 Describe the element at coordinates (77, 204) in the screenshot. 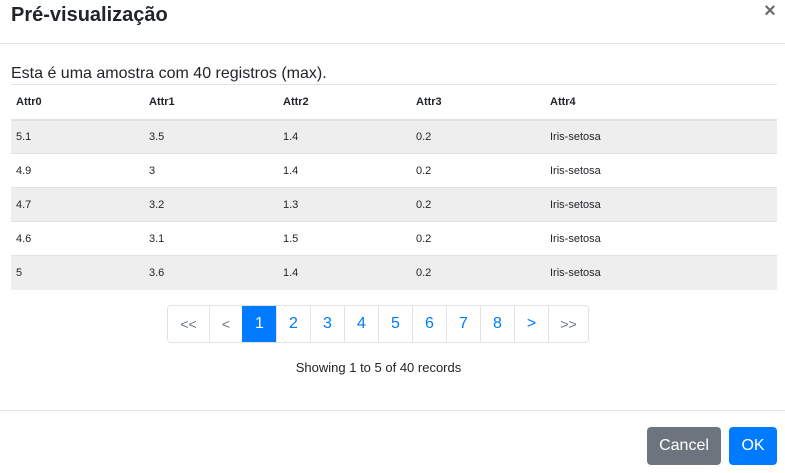

I see `table-cell: 4.7` at that location.